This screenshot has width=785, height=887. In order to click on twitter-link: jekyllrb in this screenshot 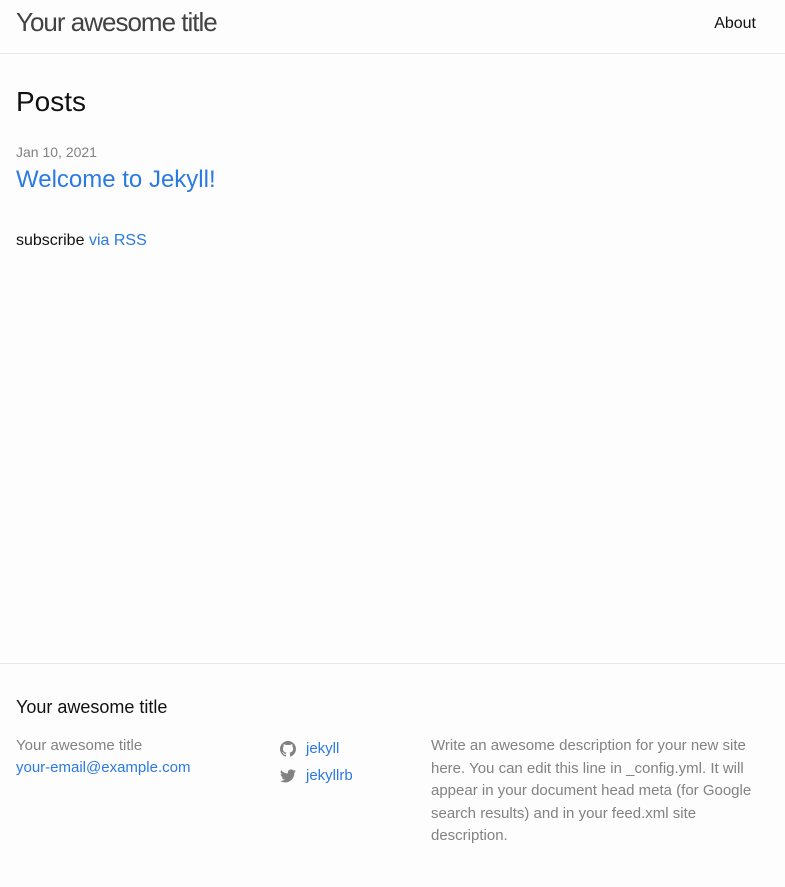, I will do `click(329, 776)`.